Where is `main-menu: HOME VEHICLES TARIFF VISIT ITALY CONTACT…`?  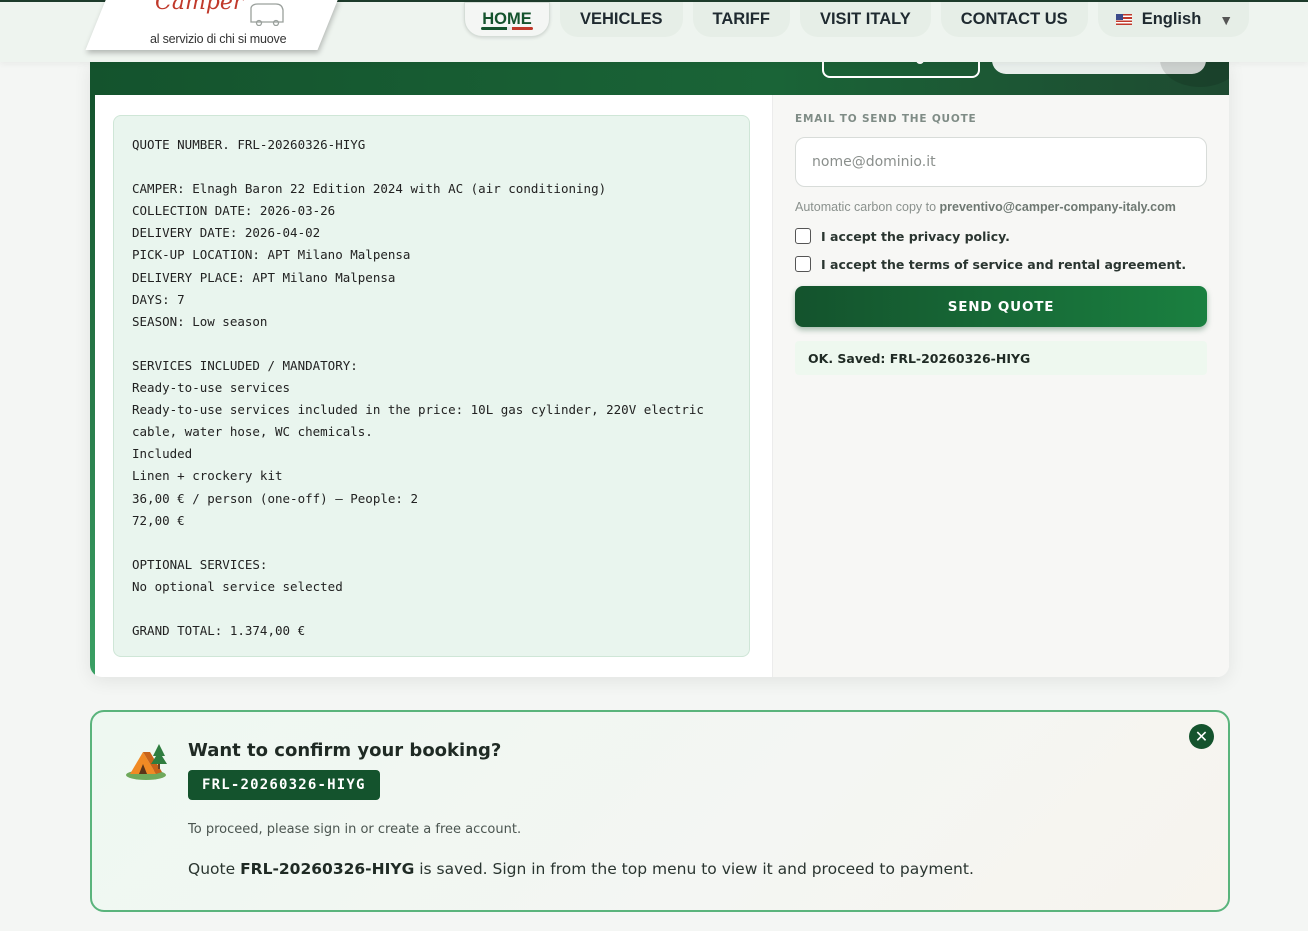
main-menu: HOME VEHICLES TARIFF VISIT ITALY CONTACT… is located at coordinates (857, 20).